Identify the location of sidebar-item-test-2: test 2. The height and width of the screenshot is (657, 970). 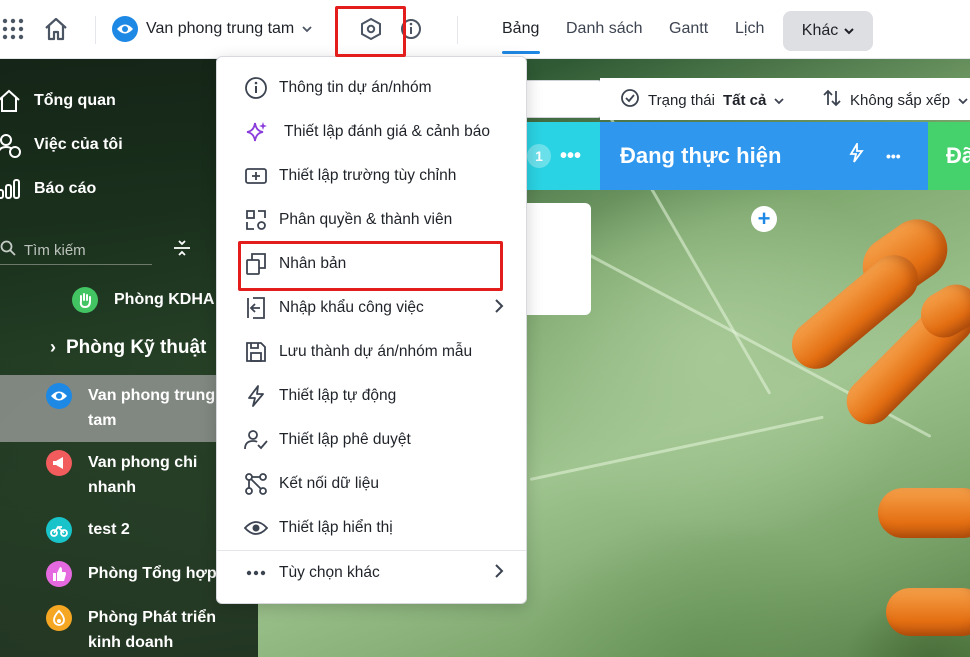
(88, 530).